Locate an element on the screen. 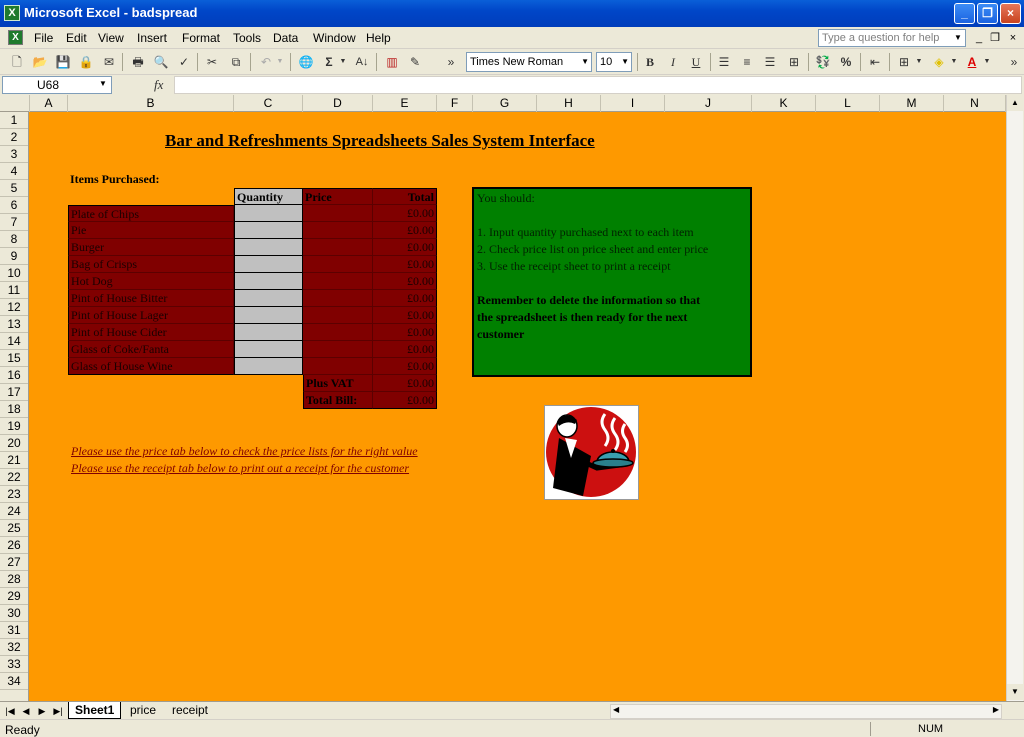 The width and height of the screenshot is (1024, 737). item-name-cell: Bag of Crisps is located at coordinates (151, 264).